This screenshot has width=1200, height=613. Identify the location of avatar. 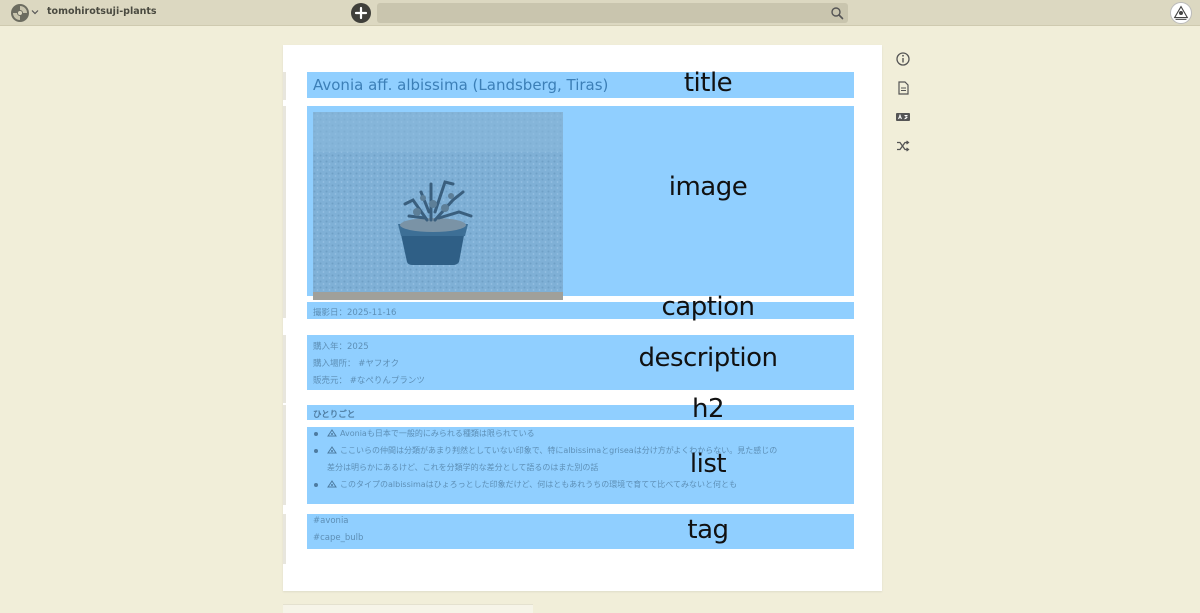
(1181, 13).